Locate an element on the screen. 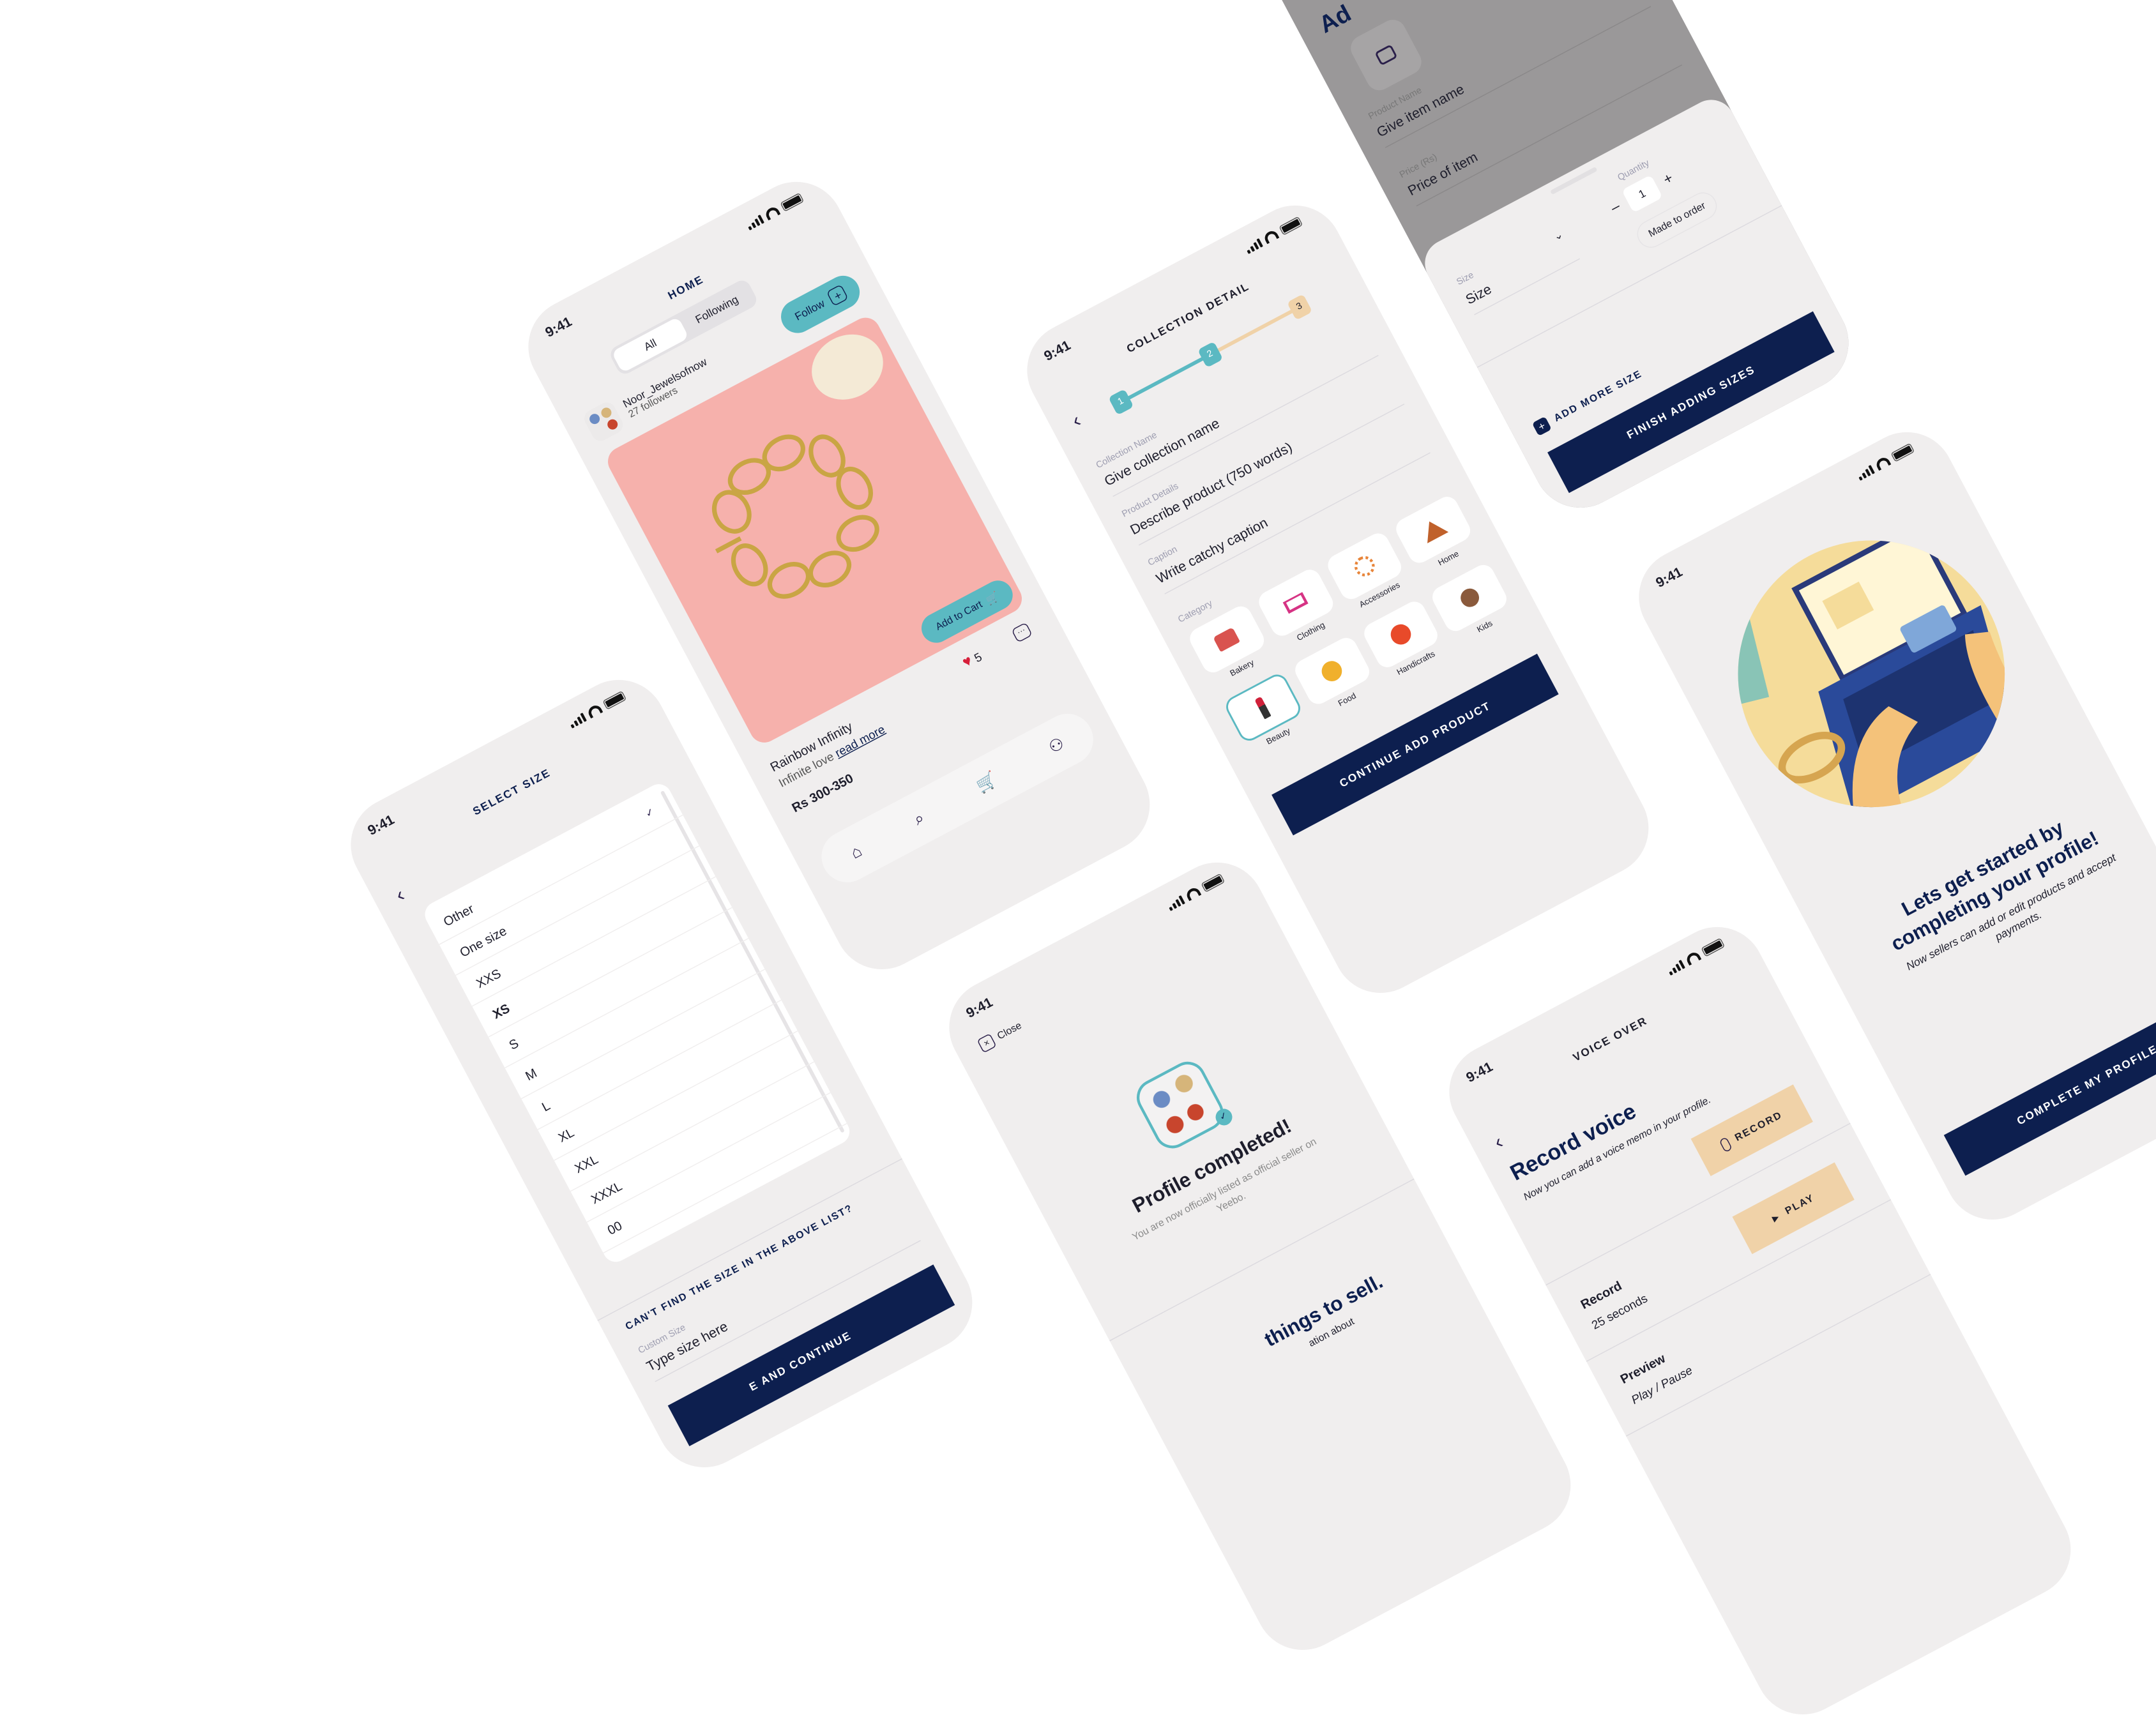  size-option-label: XS is located at coordinates (500, 1011).